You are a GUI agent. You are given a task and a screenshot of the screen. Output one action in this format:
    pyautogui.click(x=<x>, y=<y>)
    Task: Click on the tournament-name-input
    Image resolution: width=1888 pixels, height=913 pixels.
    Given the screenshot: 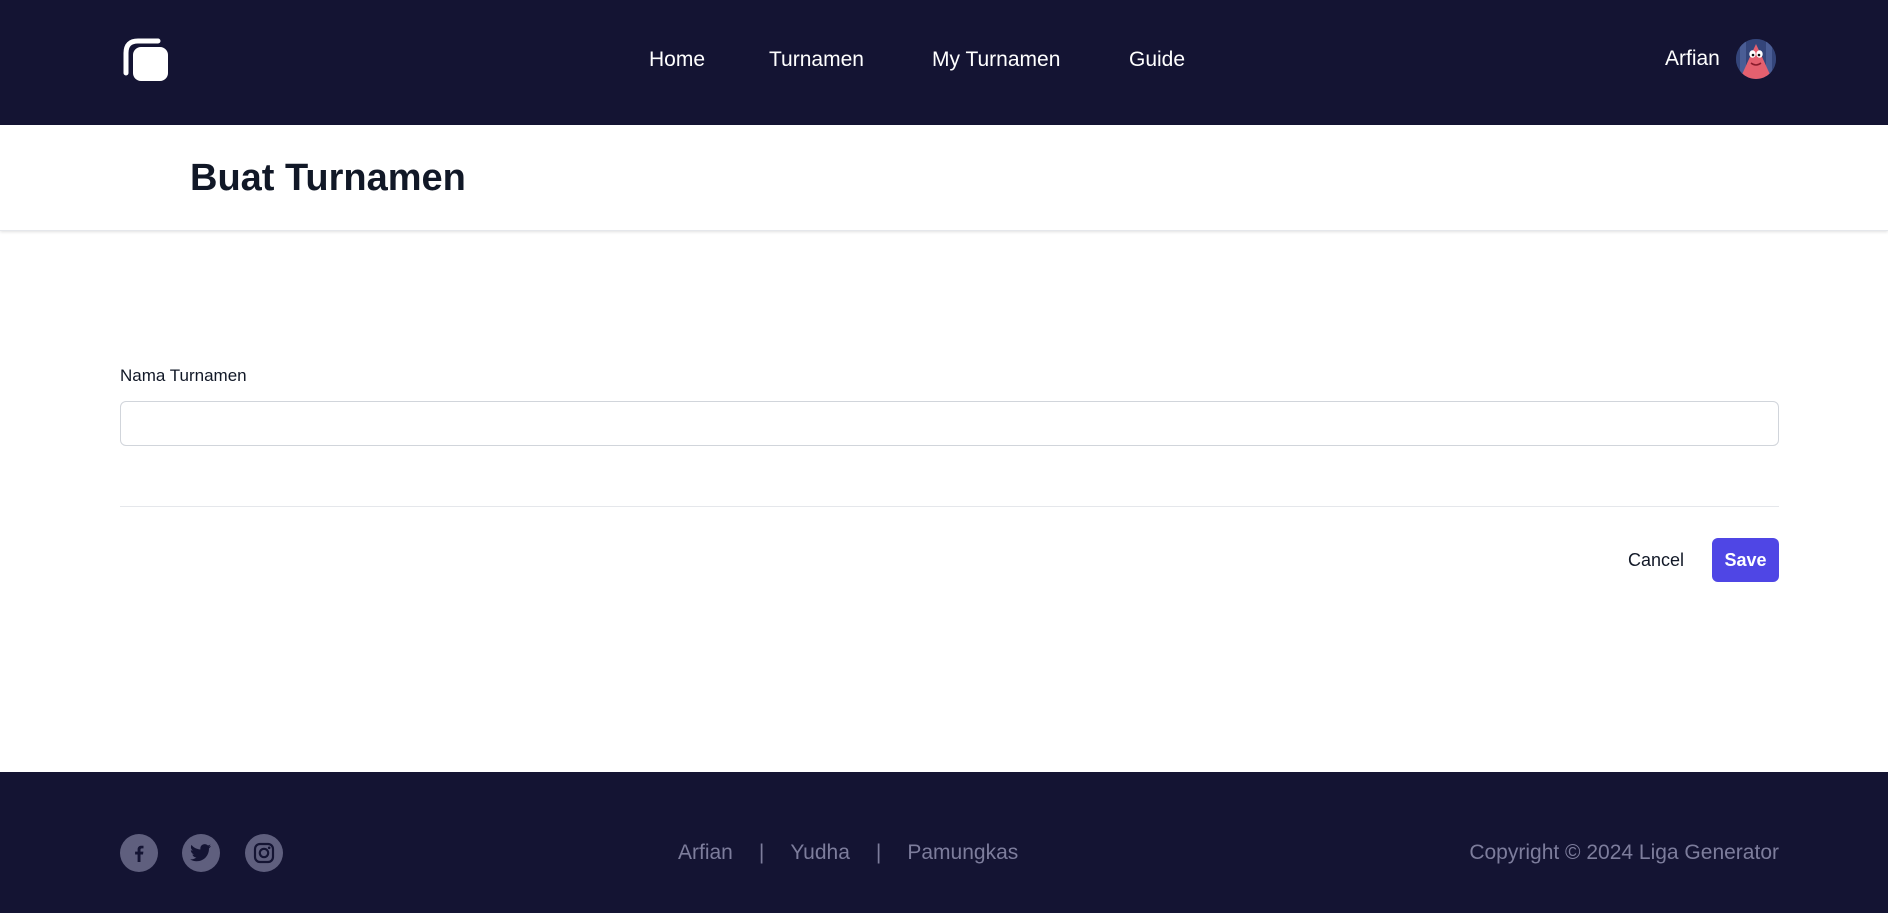 What is the action you would take?
    pyautogui.click(x=949, y=423)
    